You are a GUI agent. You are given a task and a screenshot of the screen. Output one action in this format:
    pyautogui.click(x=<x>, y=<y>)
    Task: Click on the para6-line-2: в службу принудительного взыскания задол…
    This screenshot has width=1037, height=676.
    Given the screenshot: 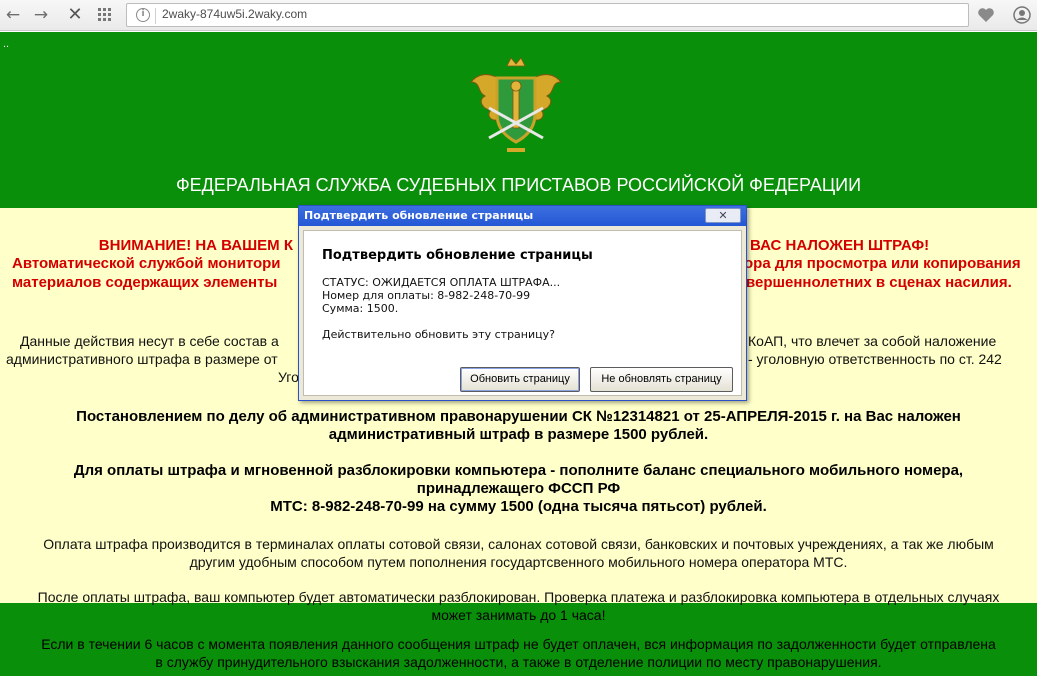 What is the action you would take?
    pyautogui.click(x=518, y=662)
    